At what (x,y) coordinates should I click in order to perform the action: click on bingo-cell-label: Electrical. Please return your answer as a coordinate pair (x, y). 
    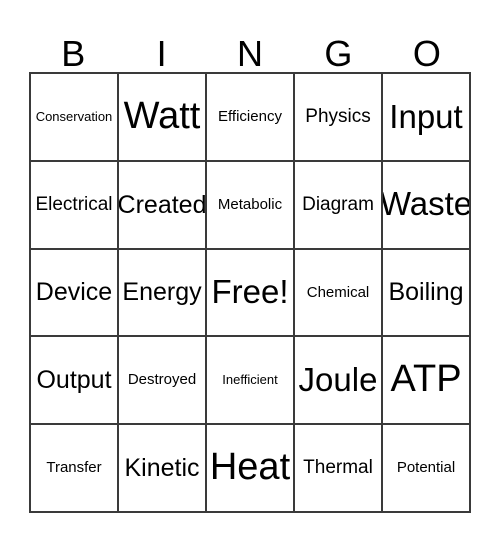
    Looking at the image, I should click on (74, 204).